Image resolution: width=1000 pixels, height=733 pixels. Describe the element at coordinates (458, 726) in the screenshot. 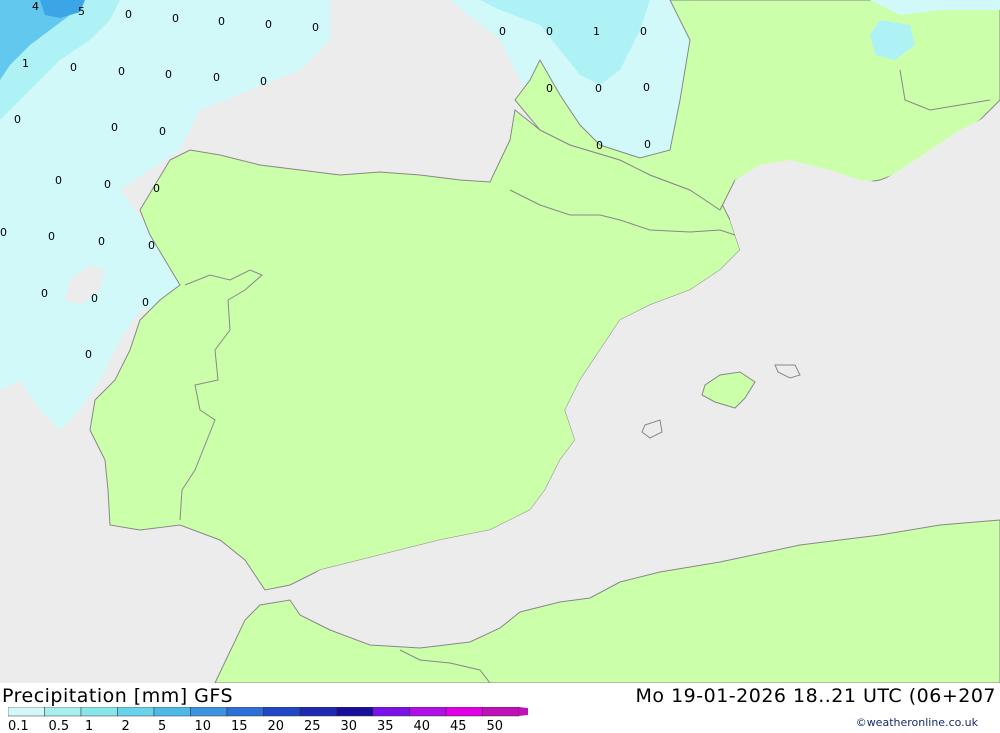

I see `scale-tick-label: 45` at that location.